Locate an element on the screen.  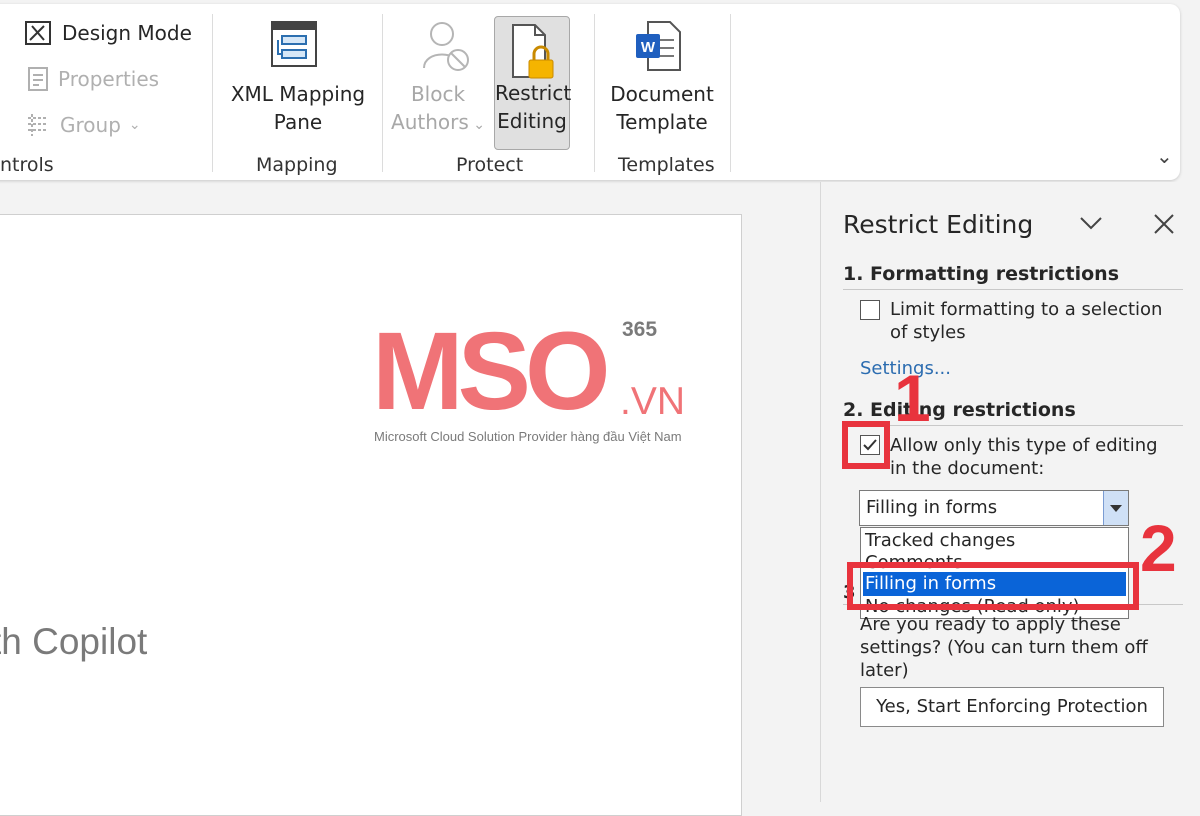
group-button: Group ⌄ is located at coordinates (82, 125).